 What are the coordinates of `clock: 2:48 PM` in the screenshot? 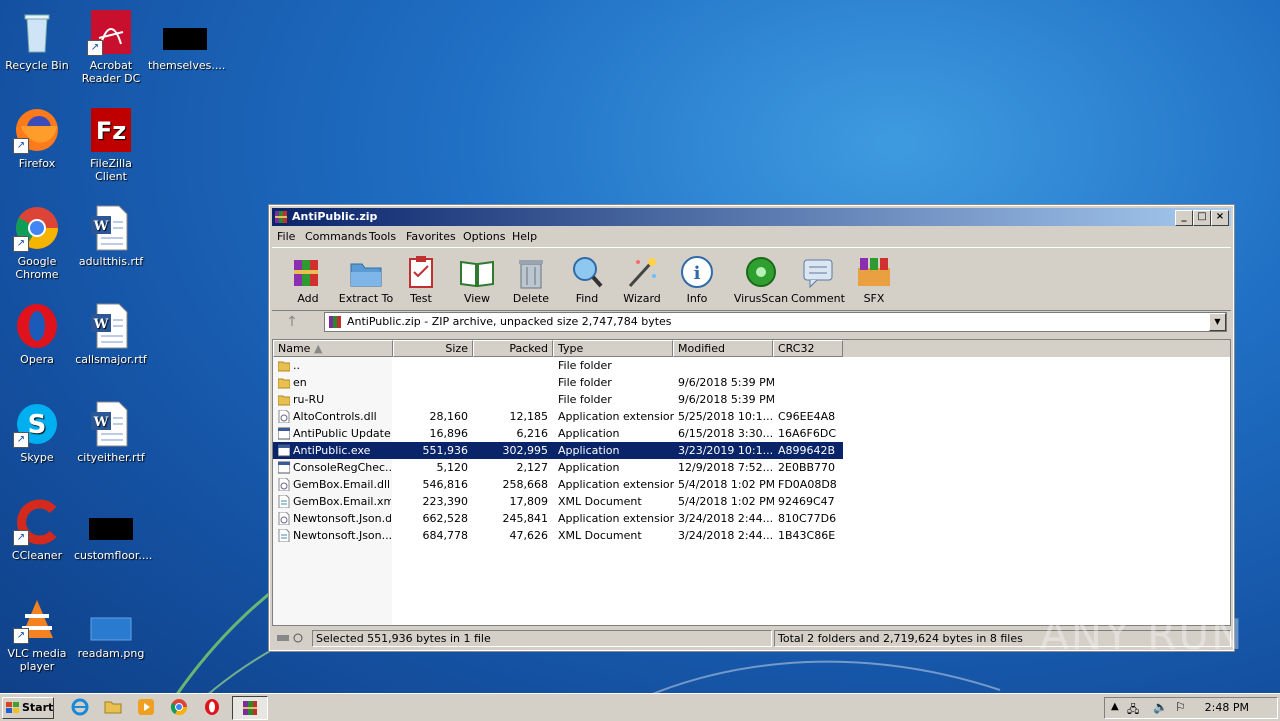 It's located at (1227, 708).